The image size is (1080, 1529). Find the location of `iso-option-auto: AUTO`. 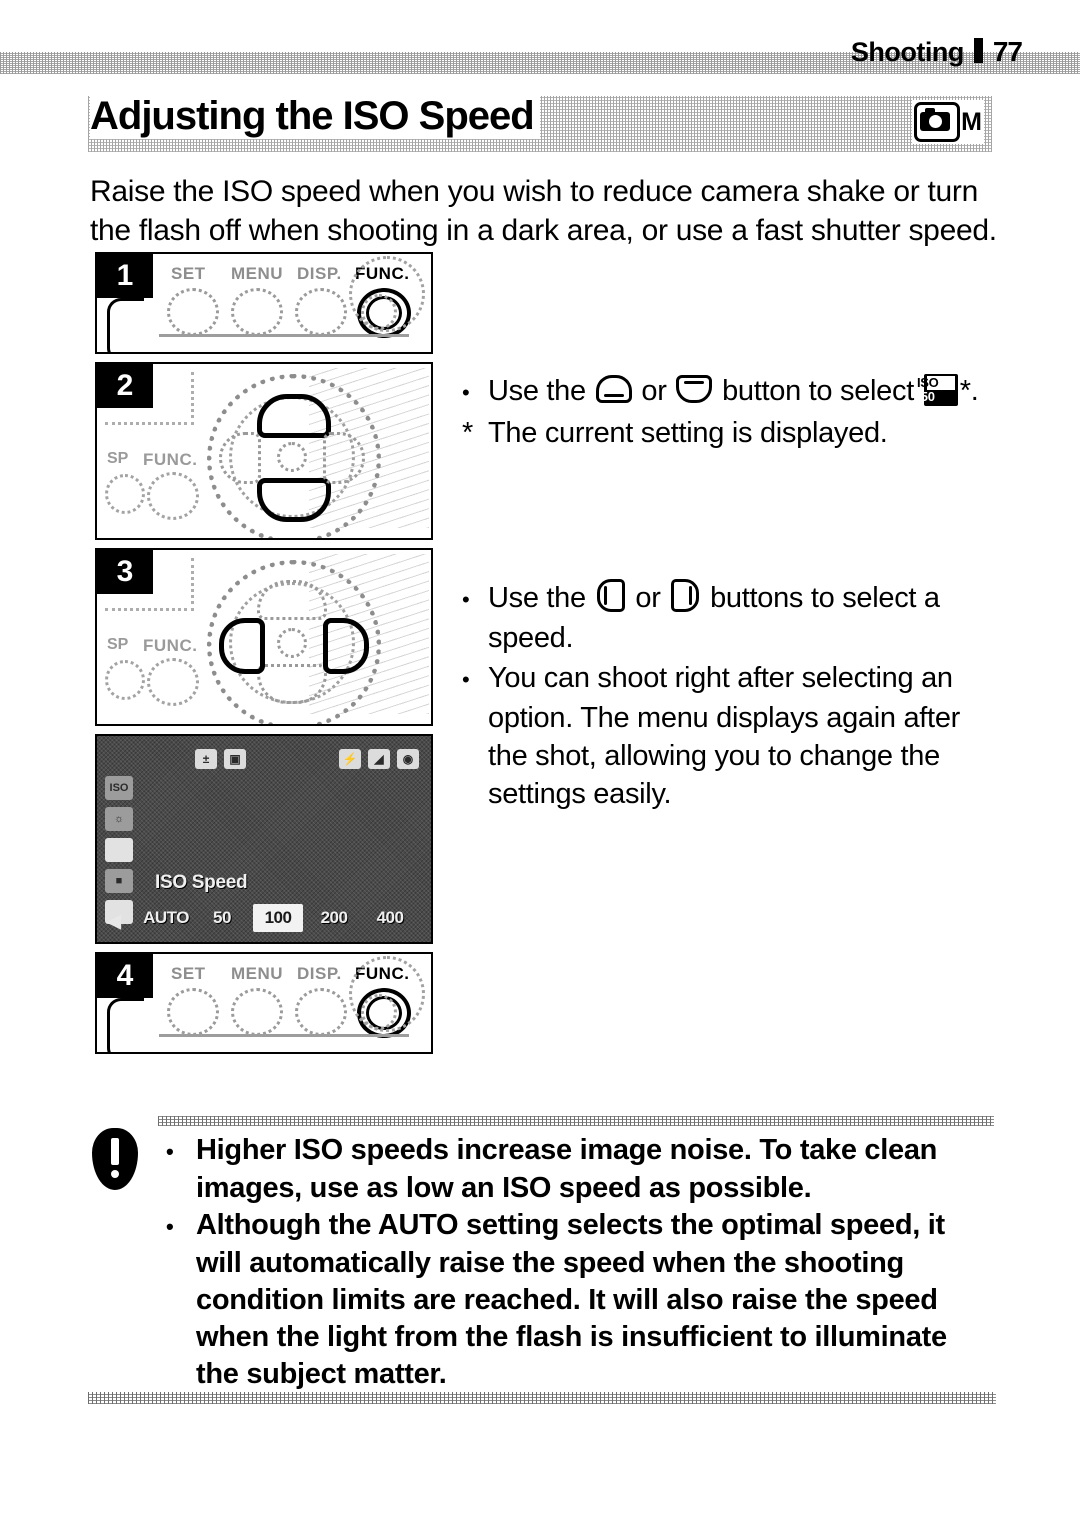

iso-option-auto: AUTO is located at coordinates (166, 917).